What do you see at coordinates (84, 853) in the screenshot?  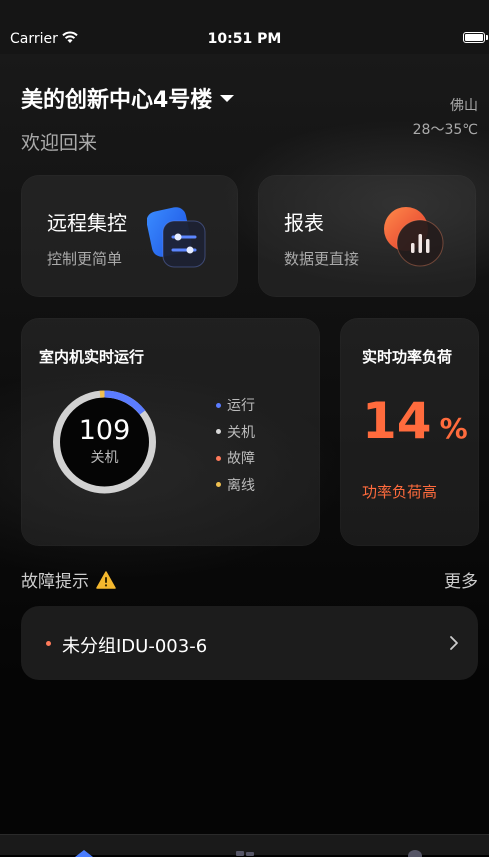 I see `home-tab-icon` at bounding box center [84, 853].